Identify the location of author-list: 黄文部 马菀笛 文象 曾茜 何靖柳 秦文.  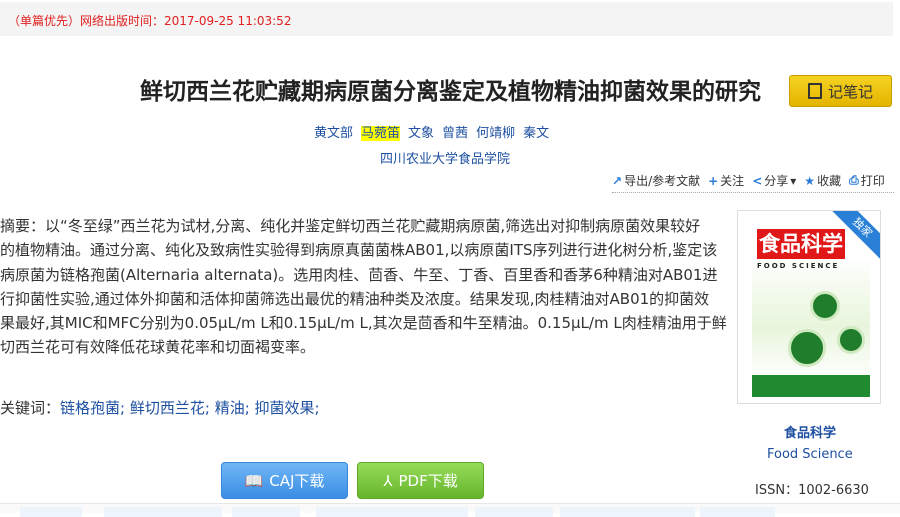
(435, 131).